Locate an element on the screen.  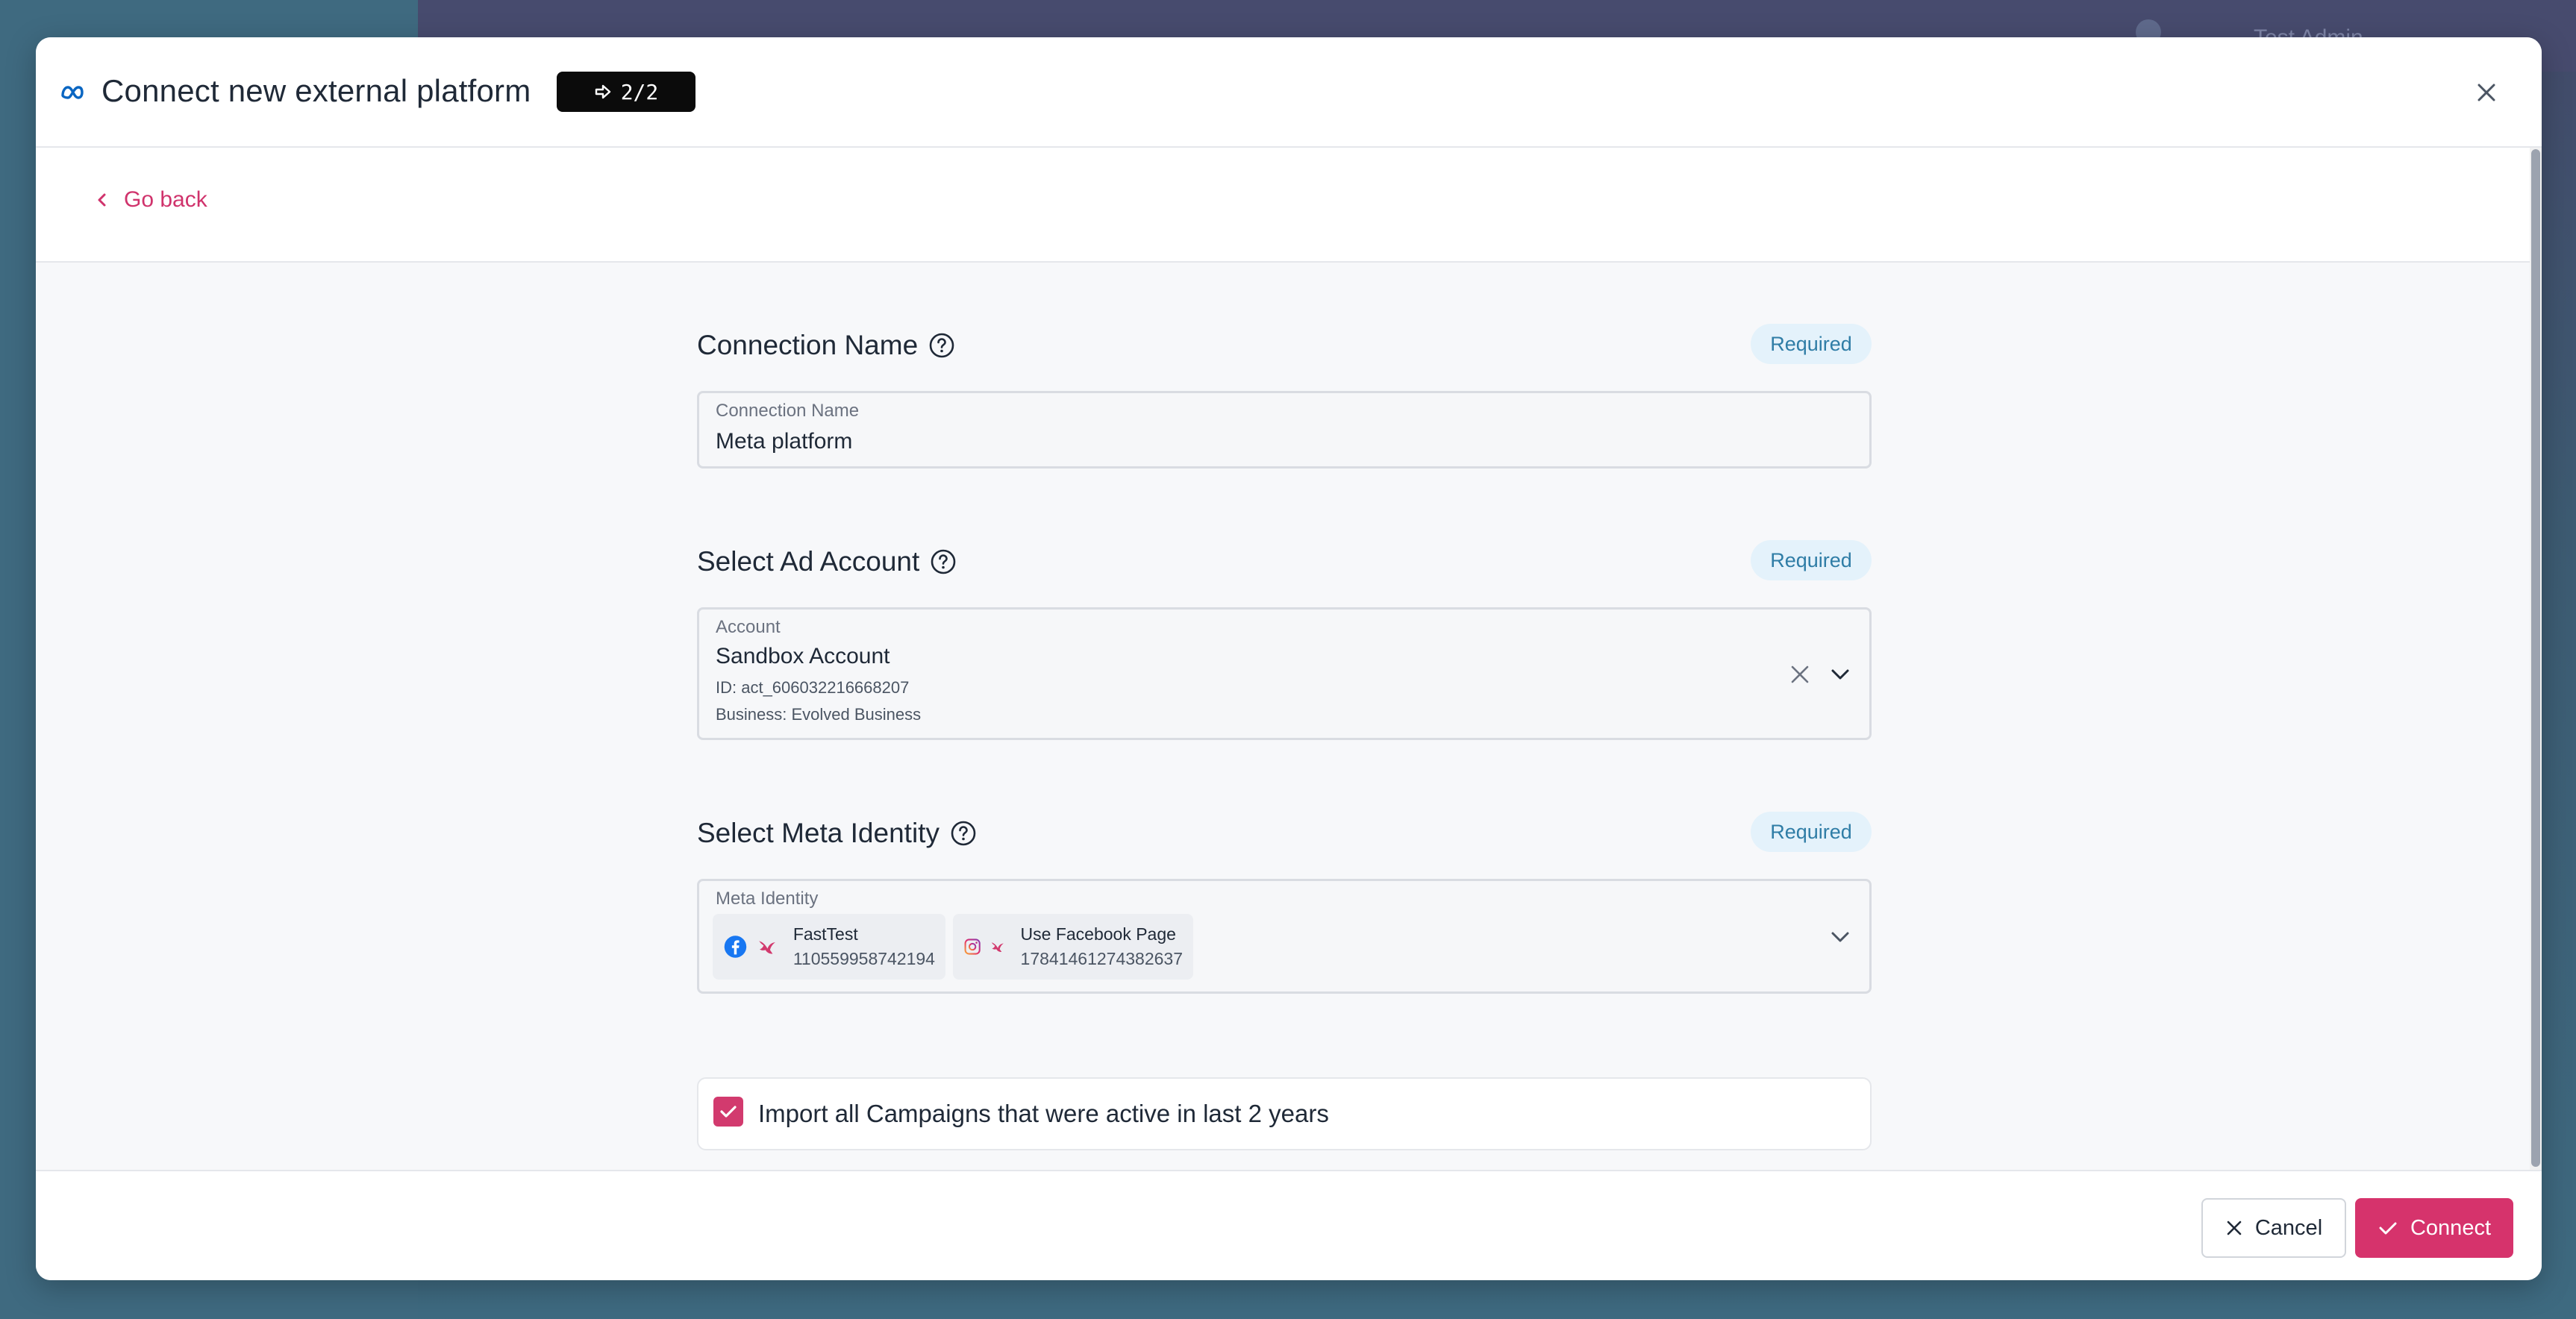
identity-chip: Use Facebook Page 17841461274382637 is located at coordinates (1073, 947).